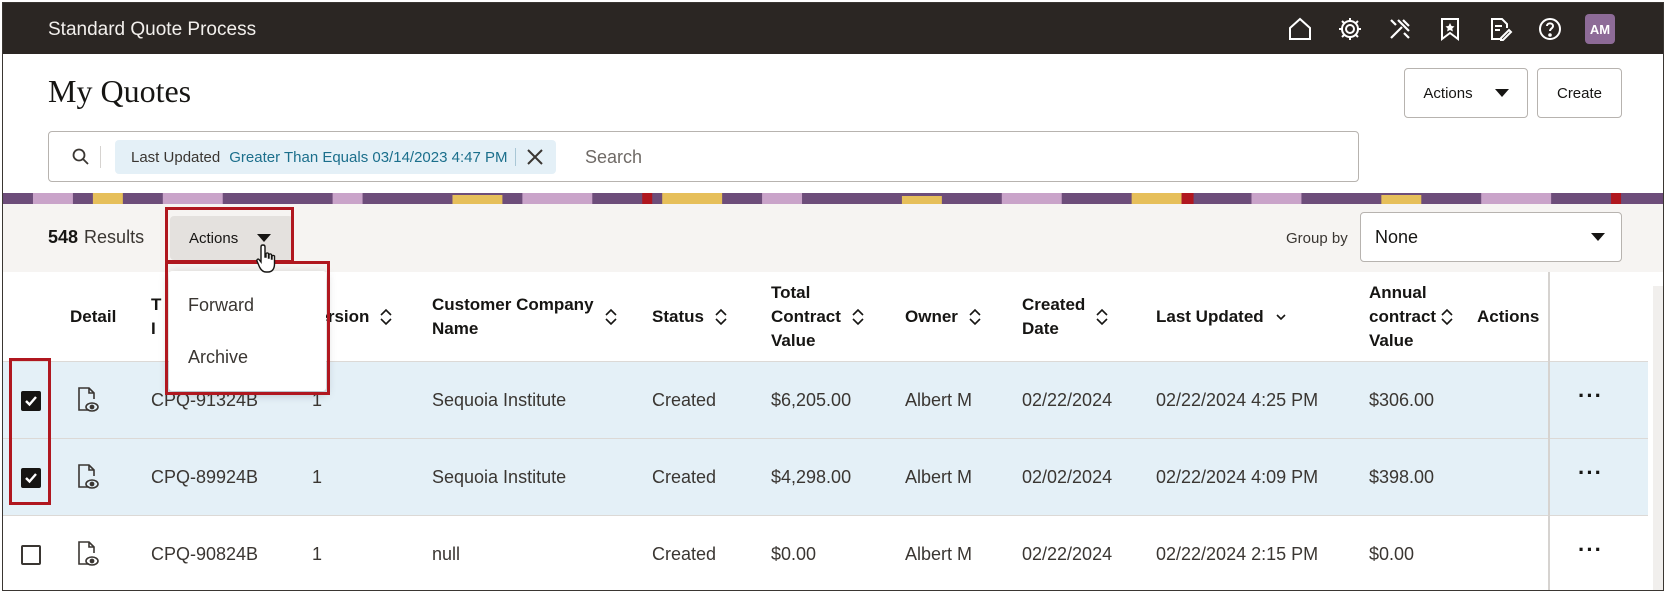  I want to click on search-icon, so click(81, 157).